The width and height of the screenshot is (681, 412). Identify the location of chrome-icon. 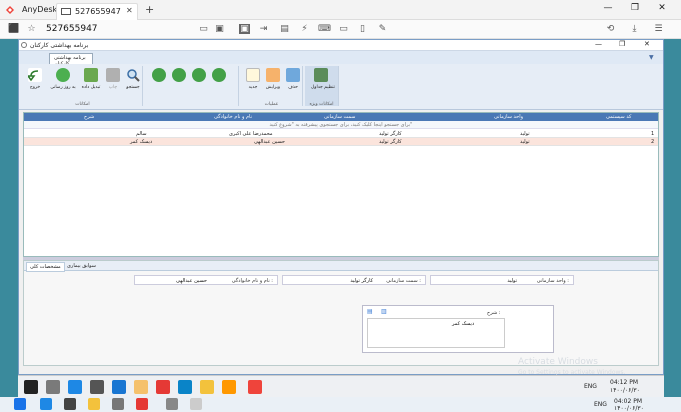
(163, 387).